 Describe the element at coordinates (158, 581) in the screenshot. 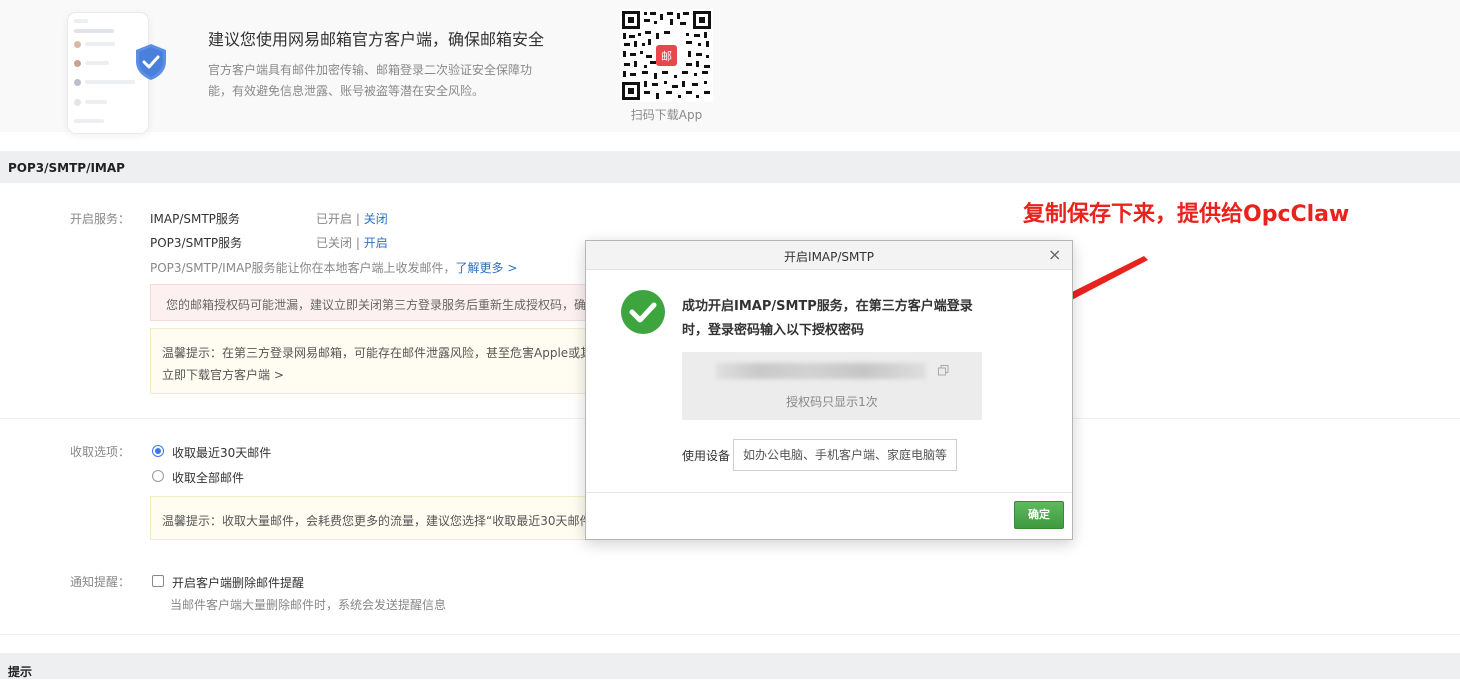

I see `delete-reminder-checkbox` at that location.